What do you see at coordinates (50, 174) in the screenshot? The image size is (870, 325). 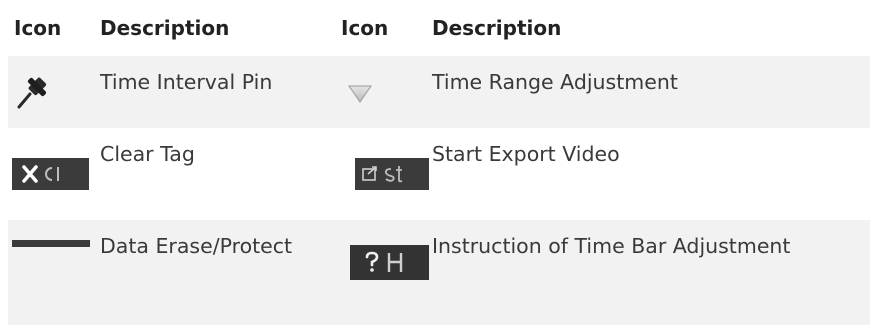 I see `clear-tag-button-icon` at bounding box center [50, 174].